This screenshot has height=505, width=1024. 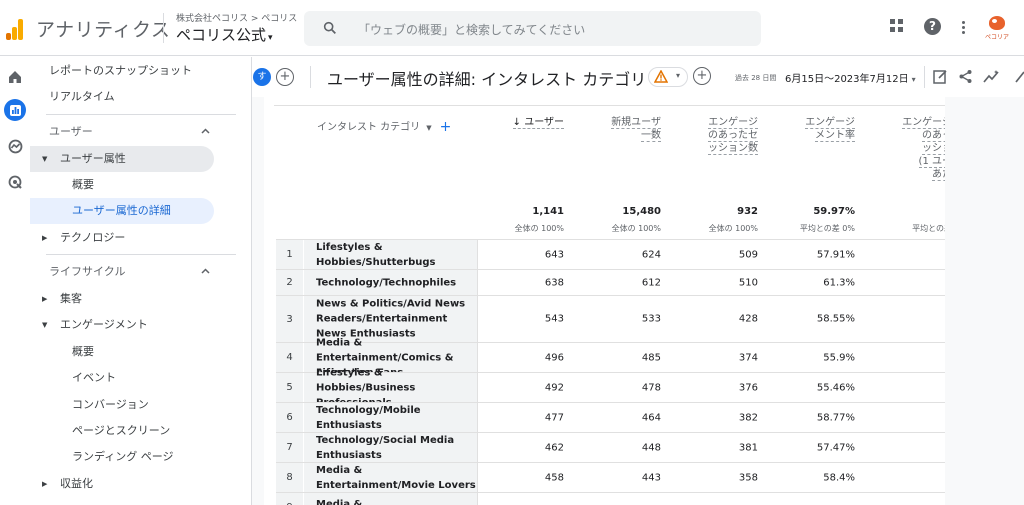 What do you see at coordinates (122, 211) in the screenshot?
I see `nav-item-user-attributes-detail: ユーザー属性の詳細` at bounding box center [122, 211].